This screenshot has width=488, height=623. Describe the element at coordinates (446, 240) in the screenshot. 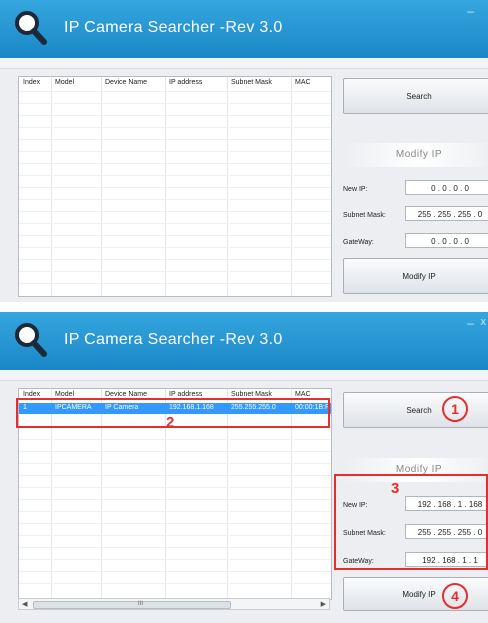

I see `gateway-field: 0 . 0 . 0 . 0` at that location.